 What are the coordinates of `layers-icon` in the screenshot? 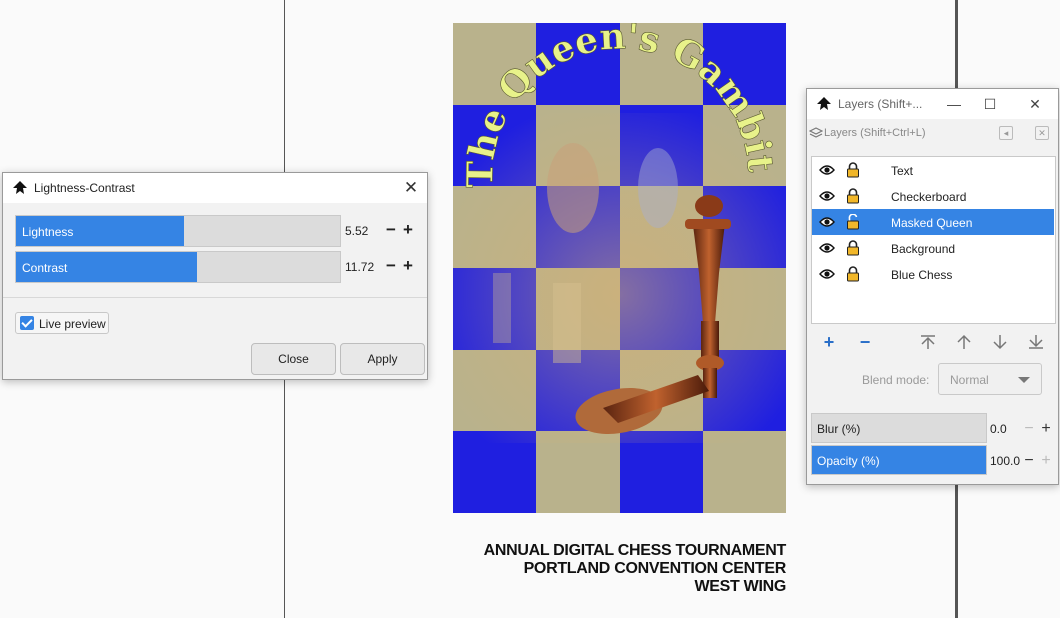 It's located at (816, 132).